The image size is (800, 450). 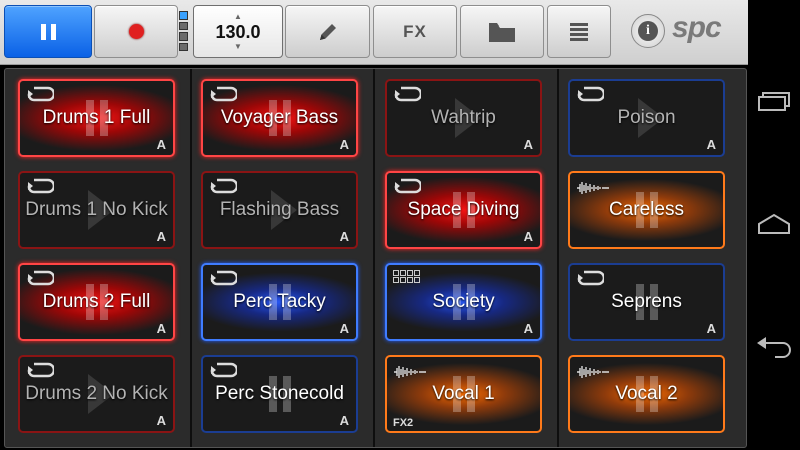 I want to click on pad-name: Seprens, so click(x=646, y=301).